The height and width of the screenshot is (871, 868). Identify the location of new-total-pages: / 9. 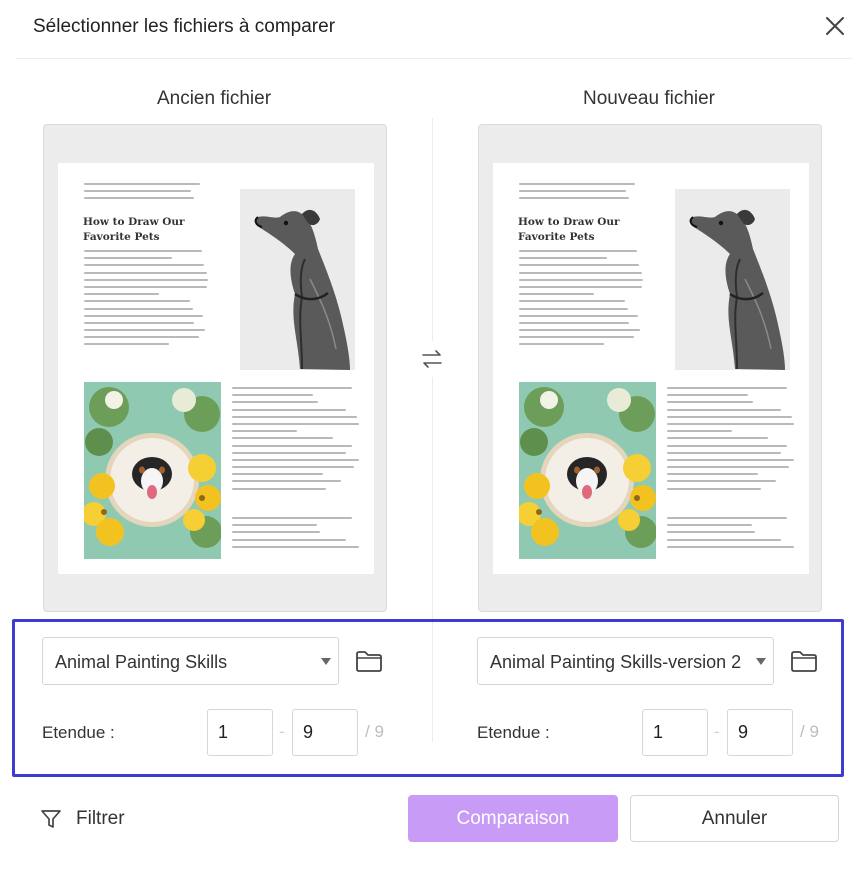
(809, 731).